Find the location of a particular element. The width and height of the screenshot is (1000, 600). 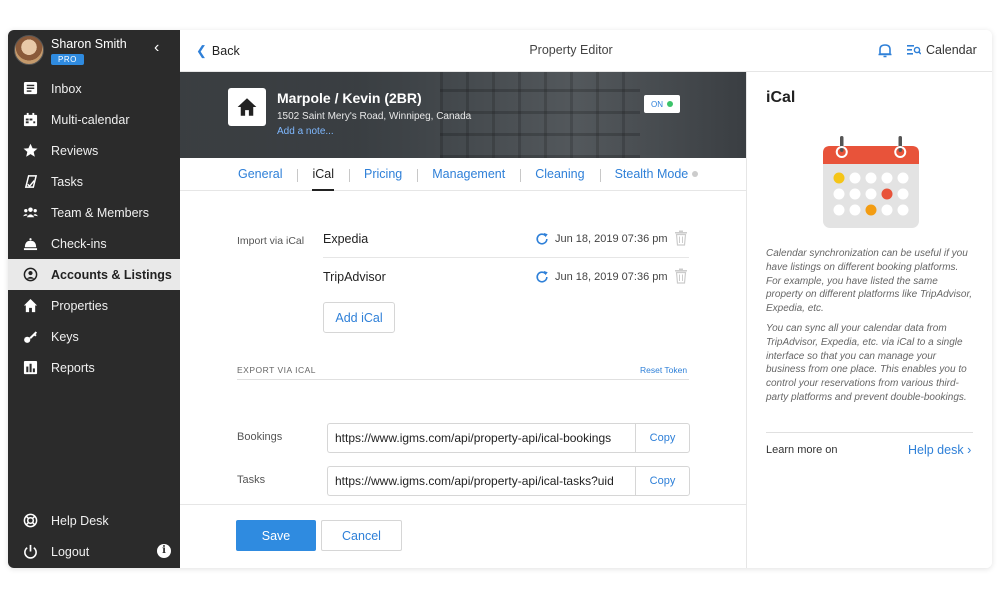

learn-more-text: Learn more on is located at coordinates (802, 450).